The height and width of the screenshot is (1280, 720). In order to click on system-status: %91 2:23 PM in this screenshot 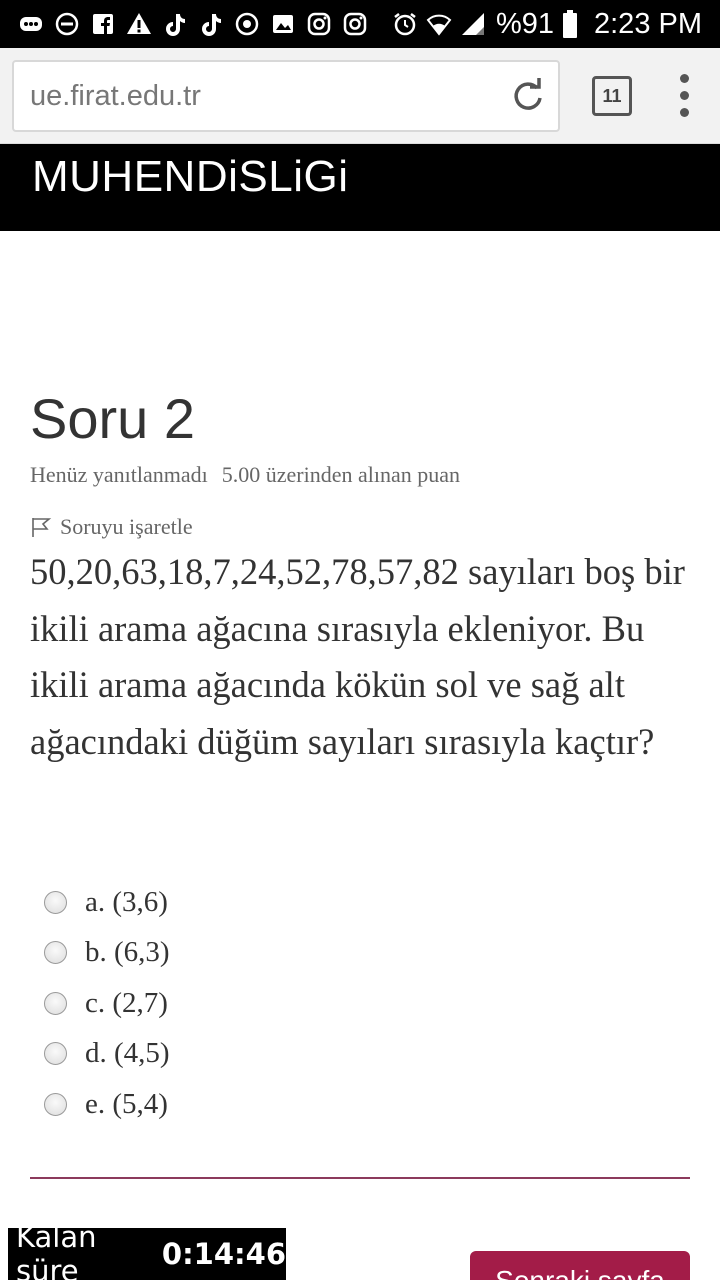, I will do `click(547, 24)`.